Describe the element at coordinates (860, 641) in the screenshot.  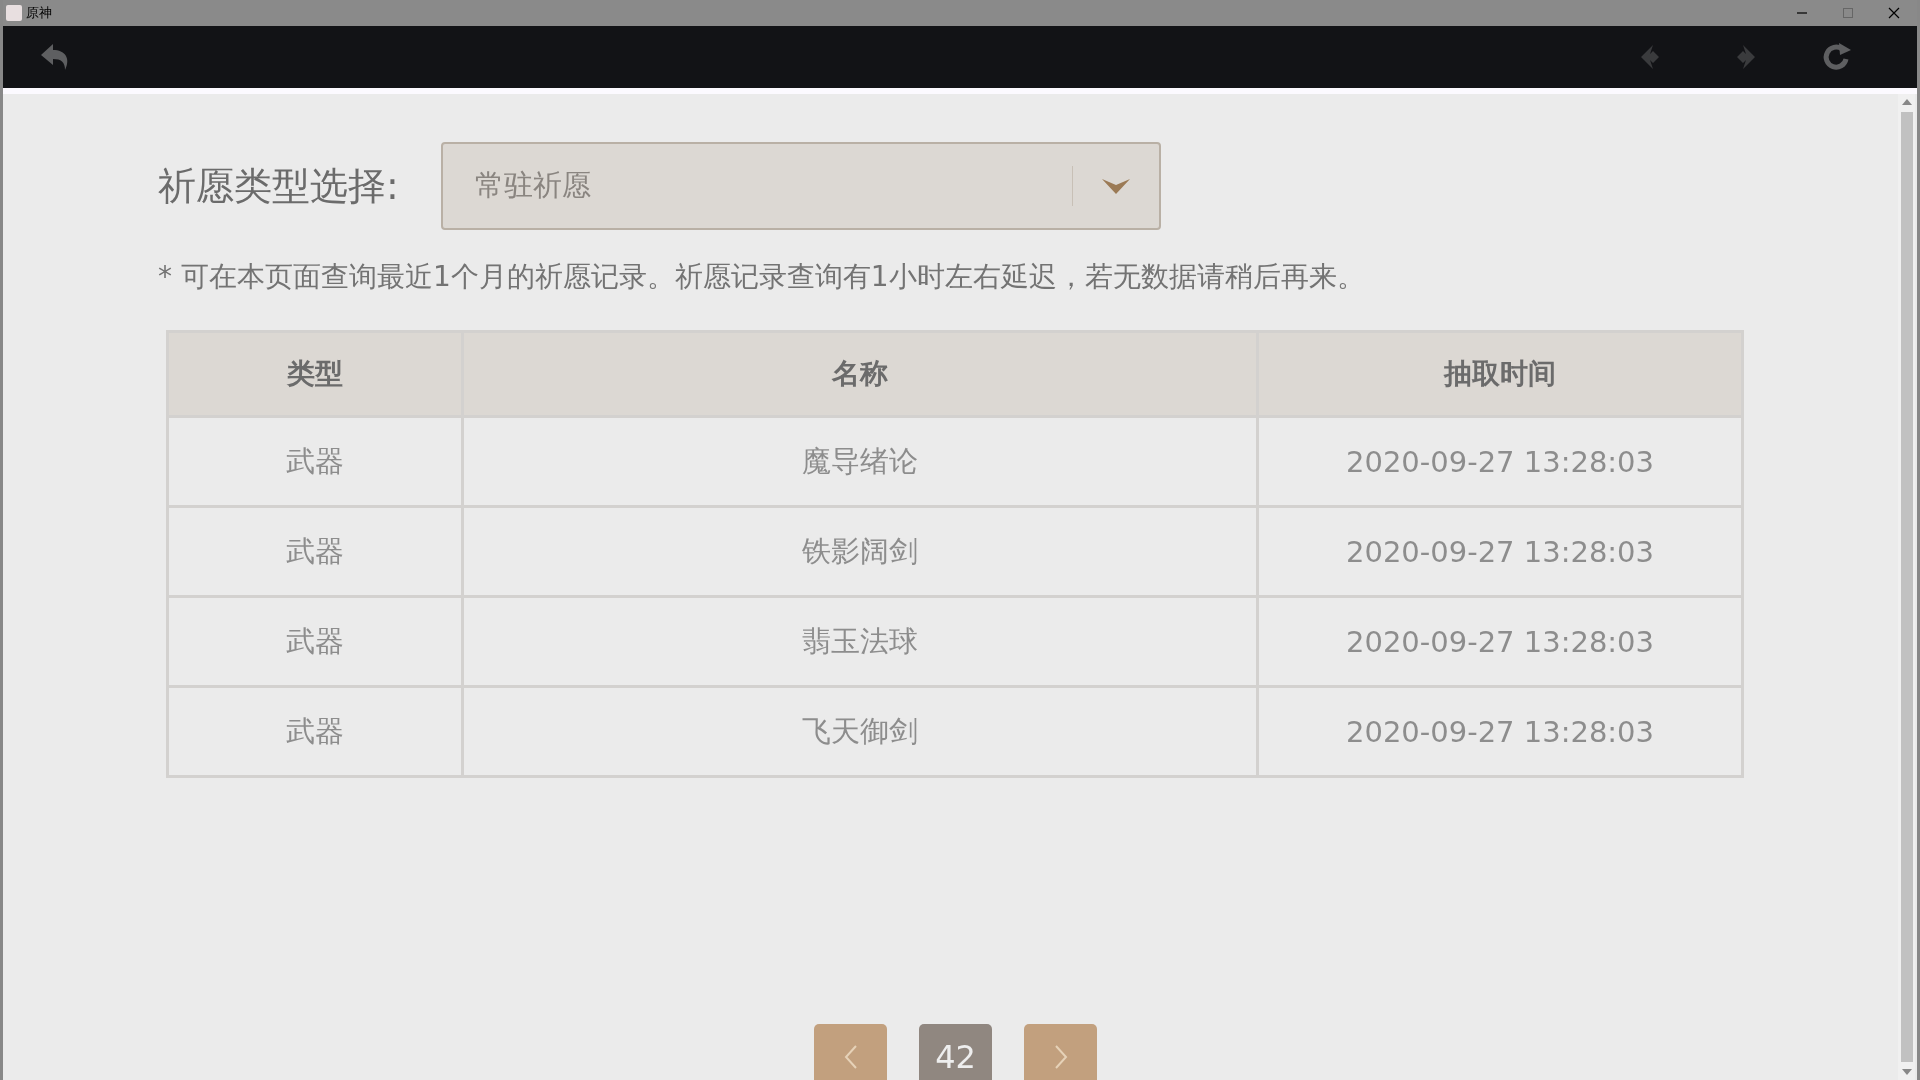
I see `table-cell: 翡玉法球` at that location.